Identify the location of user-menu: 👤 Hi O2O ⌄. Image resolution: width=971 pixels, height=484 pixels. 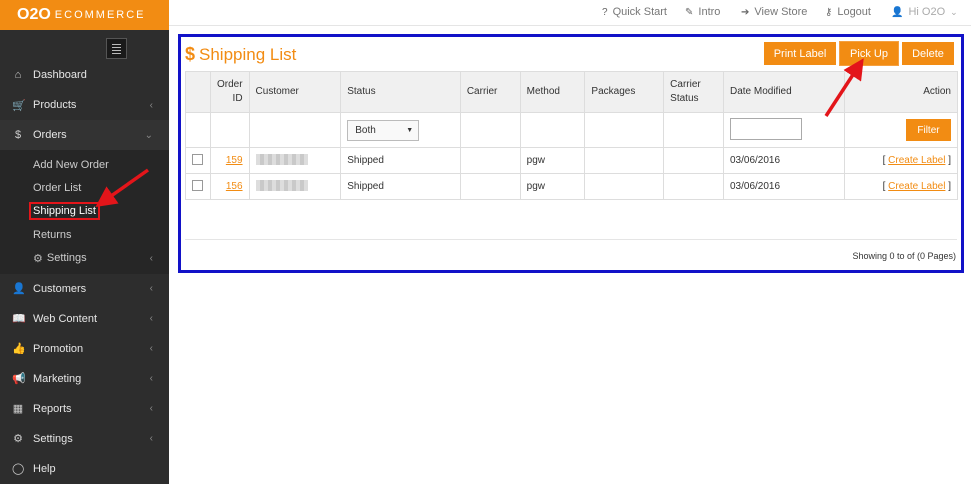
(924, 12).